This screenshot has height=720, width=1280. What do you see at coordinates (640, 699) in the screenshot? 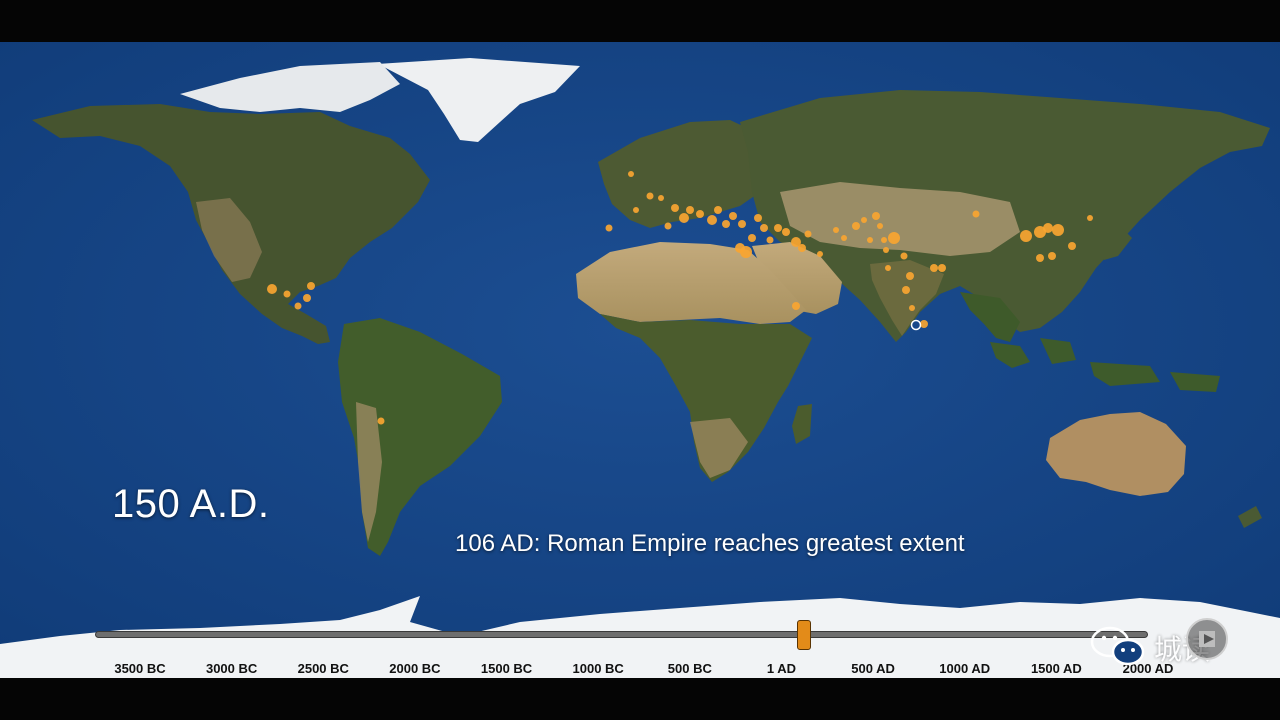
I see `letterbox-bottom` at bounding box center [640, 699].